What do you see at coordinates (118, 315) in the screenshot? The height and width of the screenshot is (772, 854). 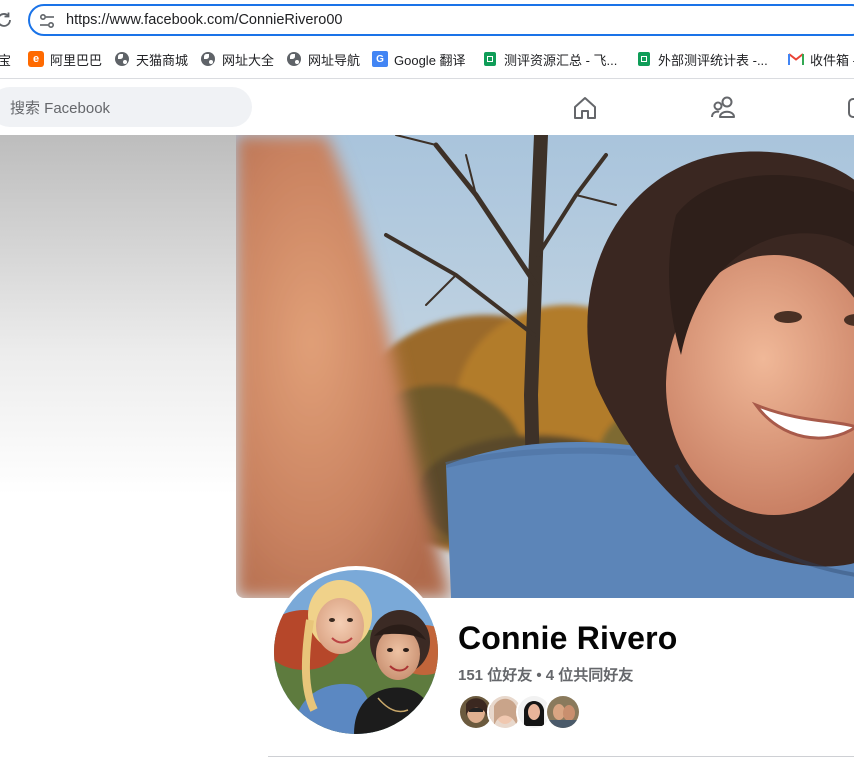 I see `left-background` at bounding box center [118, 315].